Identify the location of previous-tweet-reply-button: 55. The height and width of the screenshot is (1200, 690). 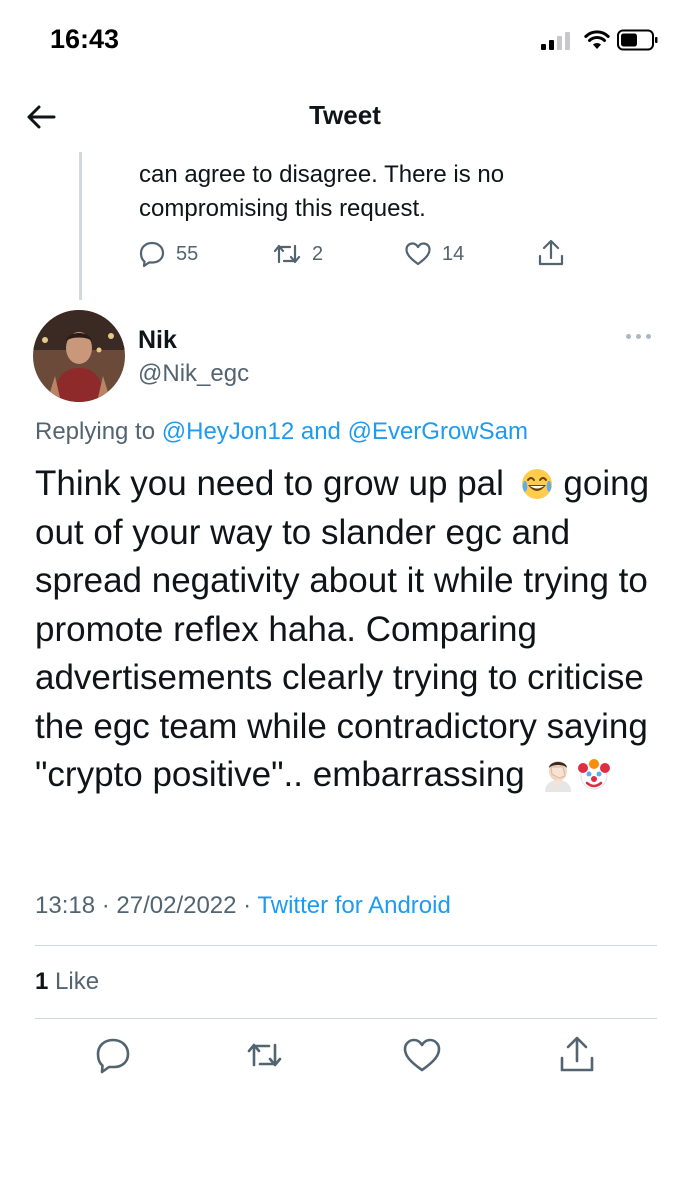
(168, 254).